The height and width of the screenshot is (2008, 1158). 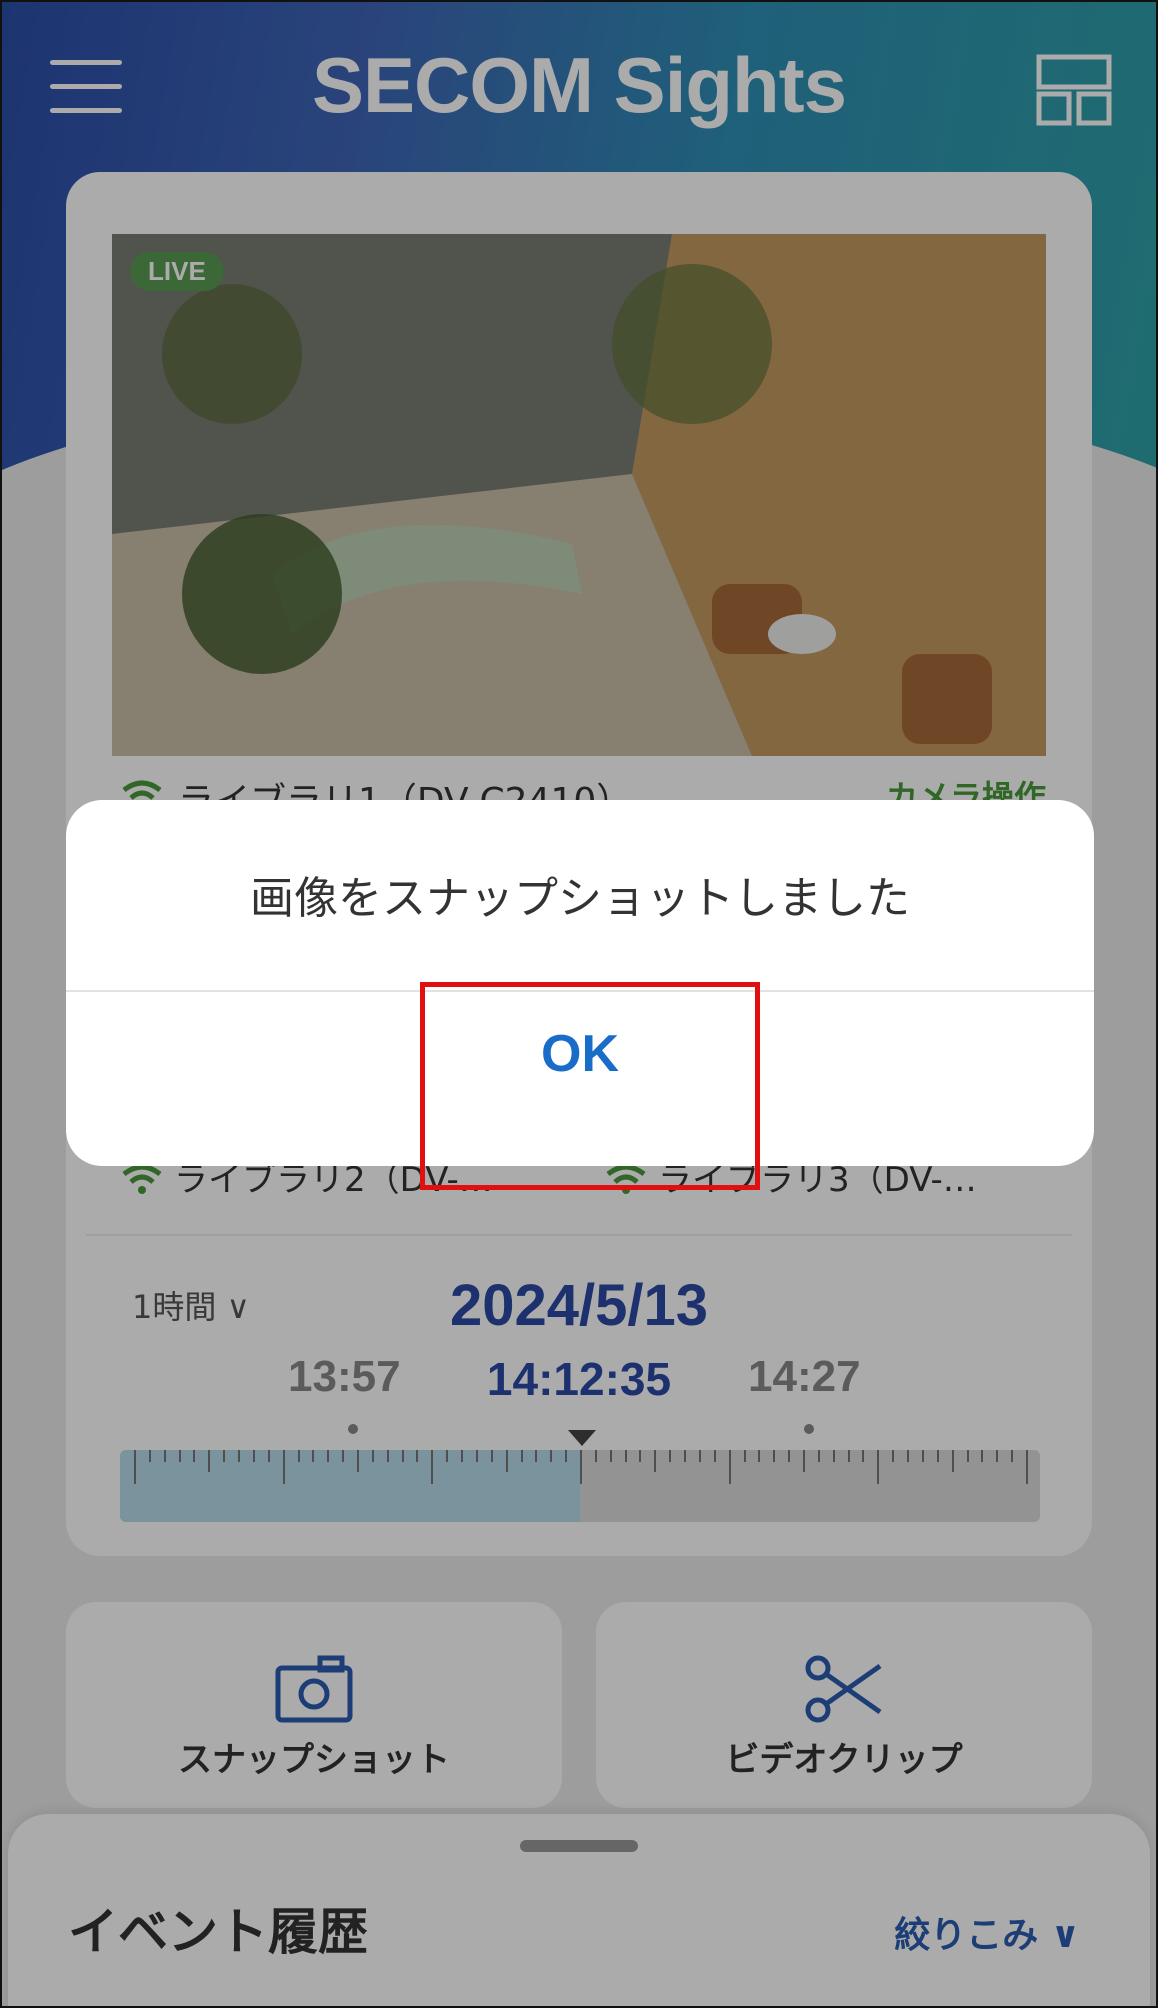 I want to click on highlight-box, so click(x=590, y=1086).